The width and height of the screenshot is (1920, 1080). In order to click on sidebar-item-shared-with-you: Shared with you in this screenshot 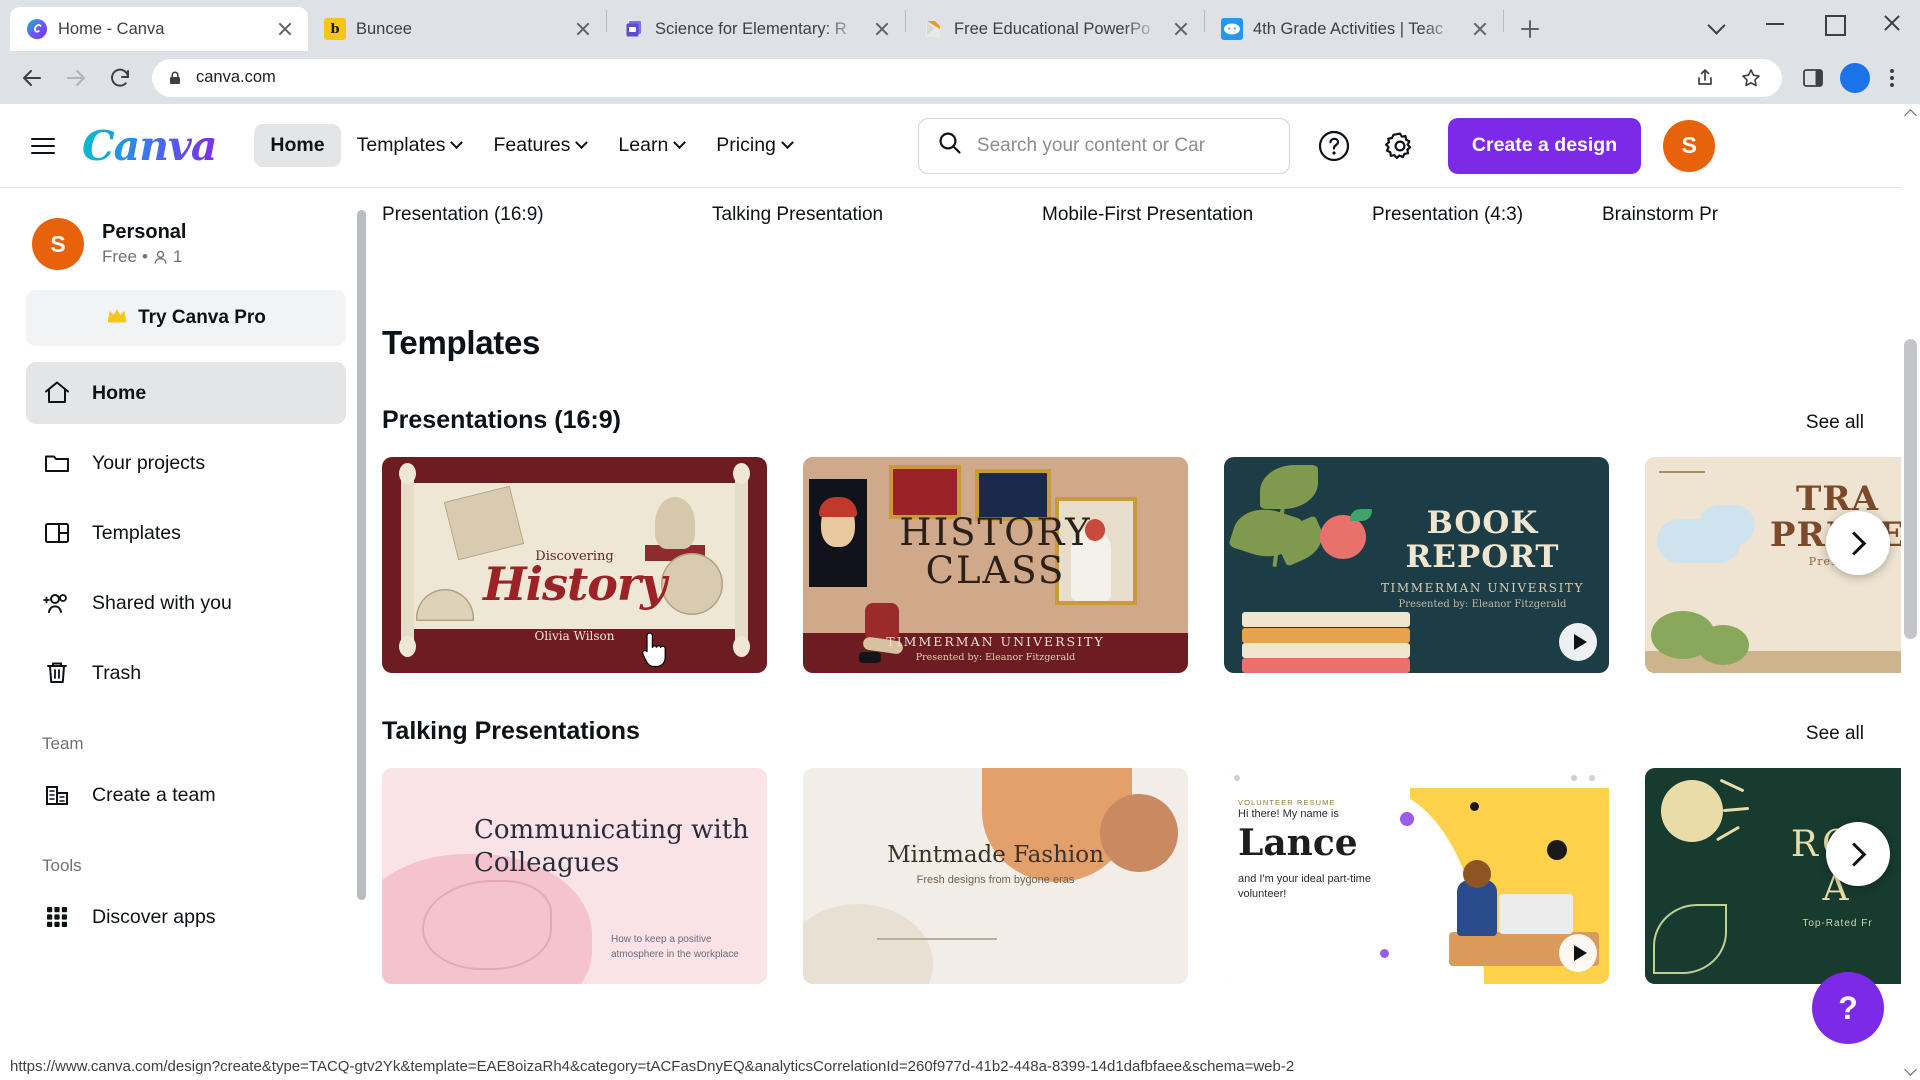, I will do `click(186, 603)`.